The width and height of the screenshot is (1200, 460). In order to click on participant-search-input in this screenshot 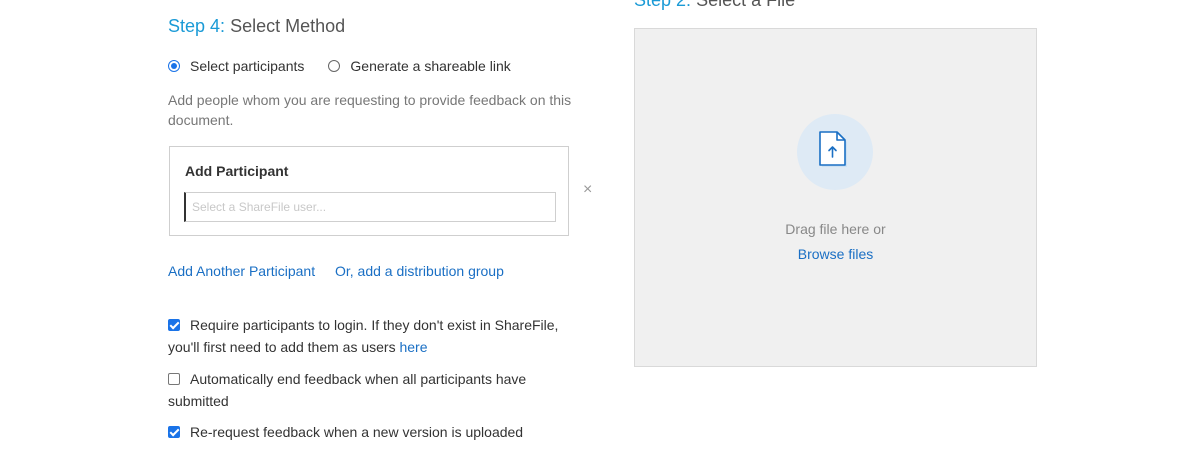, I will do `click(370, 207)`.